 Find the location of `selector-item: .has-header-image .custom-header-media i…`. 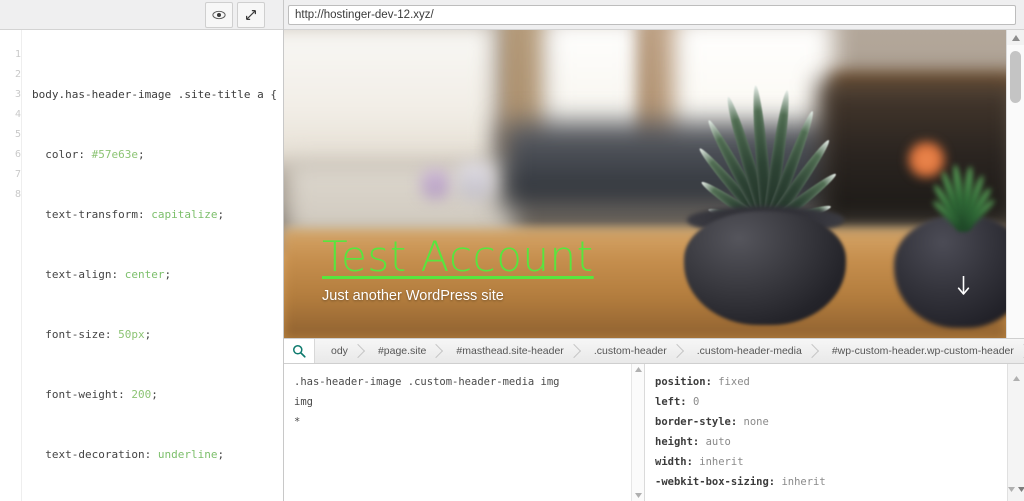

selector-item: .has-header-image .custom-header-media i… is located at coordinates (457, 382).